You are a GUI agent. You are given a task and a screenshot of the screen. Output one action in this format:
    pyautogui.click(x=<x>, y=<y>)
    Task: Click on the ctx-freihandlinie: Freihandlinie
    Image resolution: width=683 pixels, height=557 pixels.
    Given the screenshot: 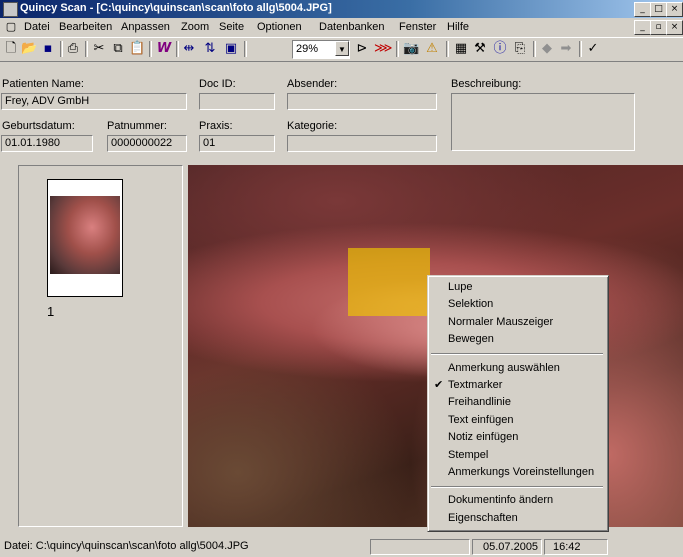 What is the action you would take?
    pyautogui.click(x=479, y=402)
    